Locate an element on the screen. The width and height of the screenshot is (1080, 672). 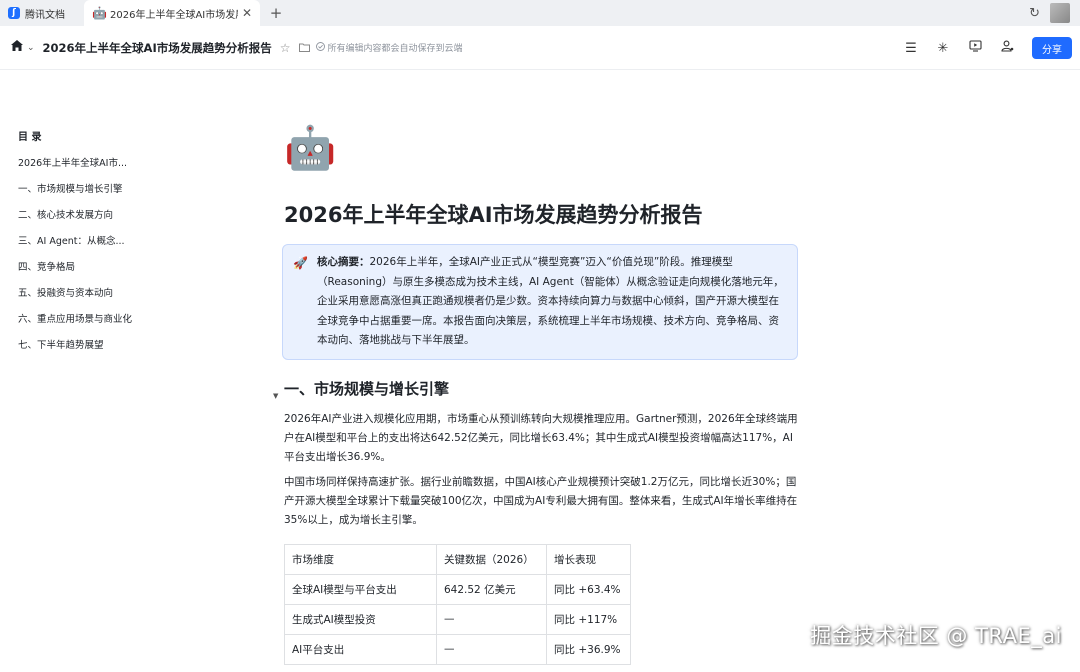
reload-icon: ↻ is located at coordinates (1034, 13).